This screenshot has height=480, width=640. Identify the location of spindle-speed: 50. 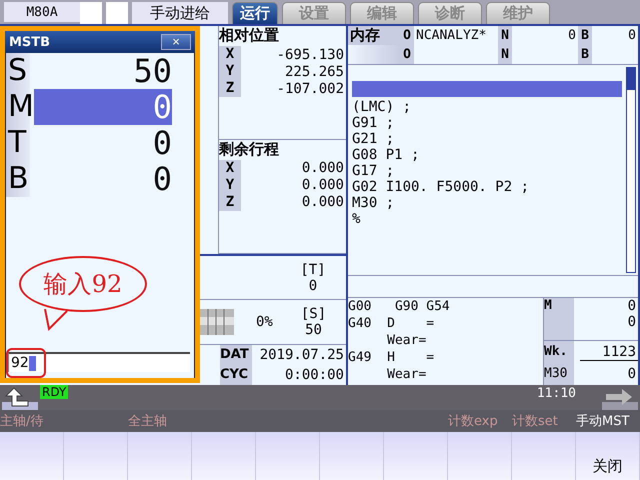
(313, 330).